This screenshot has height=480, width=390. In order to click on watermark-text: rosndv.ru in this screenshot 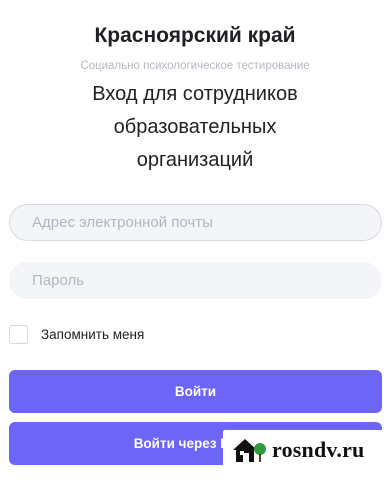, I will do `click(318, 449)`.